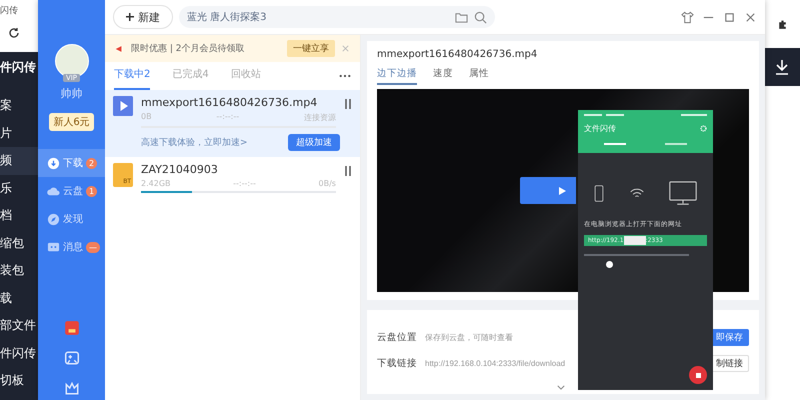 Image resolution: width=800 pixels, height=400 pixels. I want to click on file-name: ZAY21040903, so click(180, 169).